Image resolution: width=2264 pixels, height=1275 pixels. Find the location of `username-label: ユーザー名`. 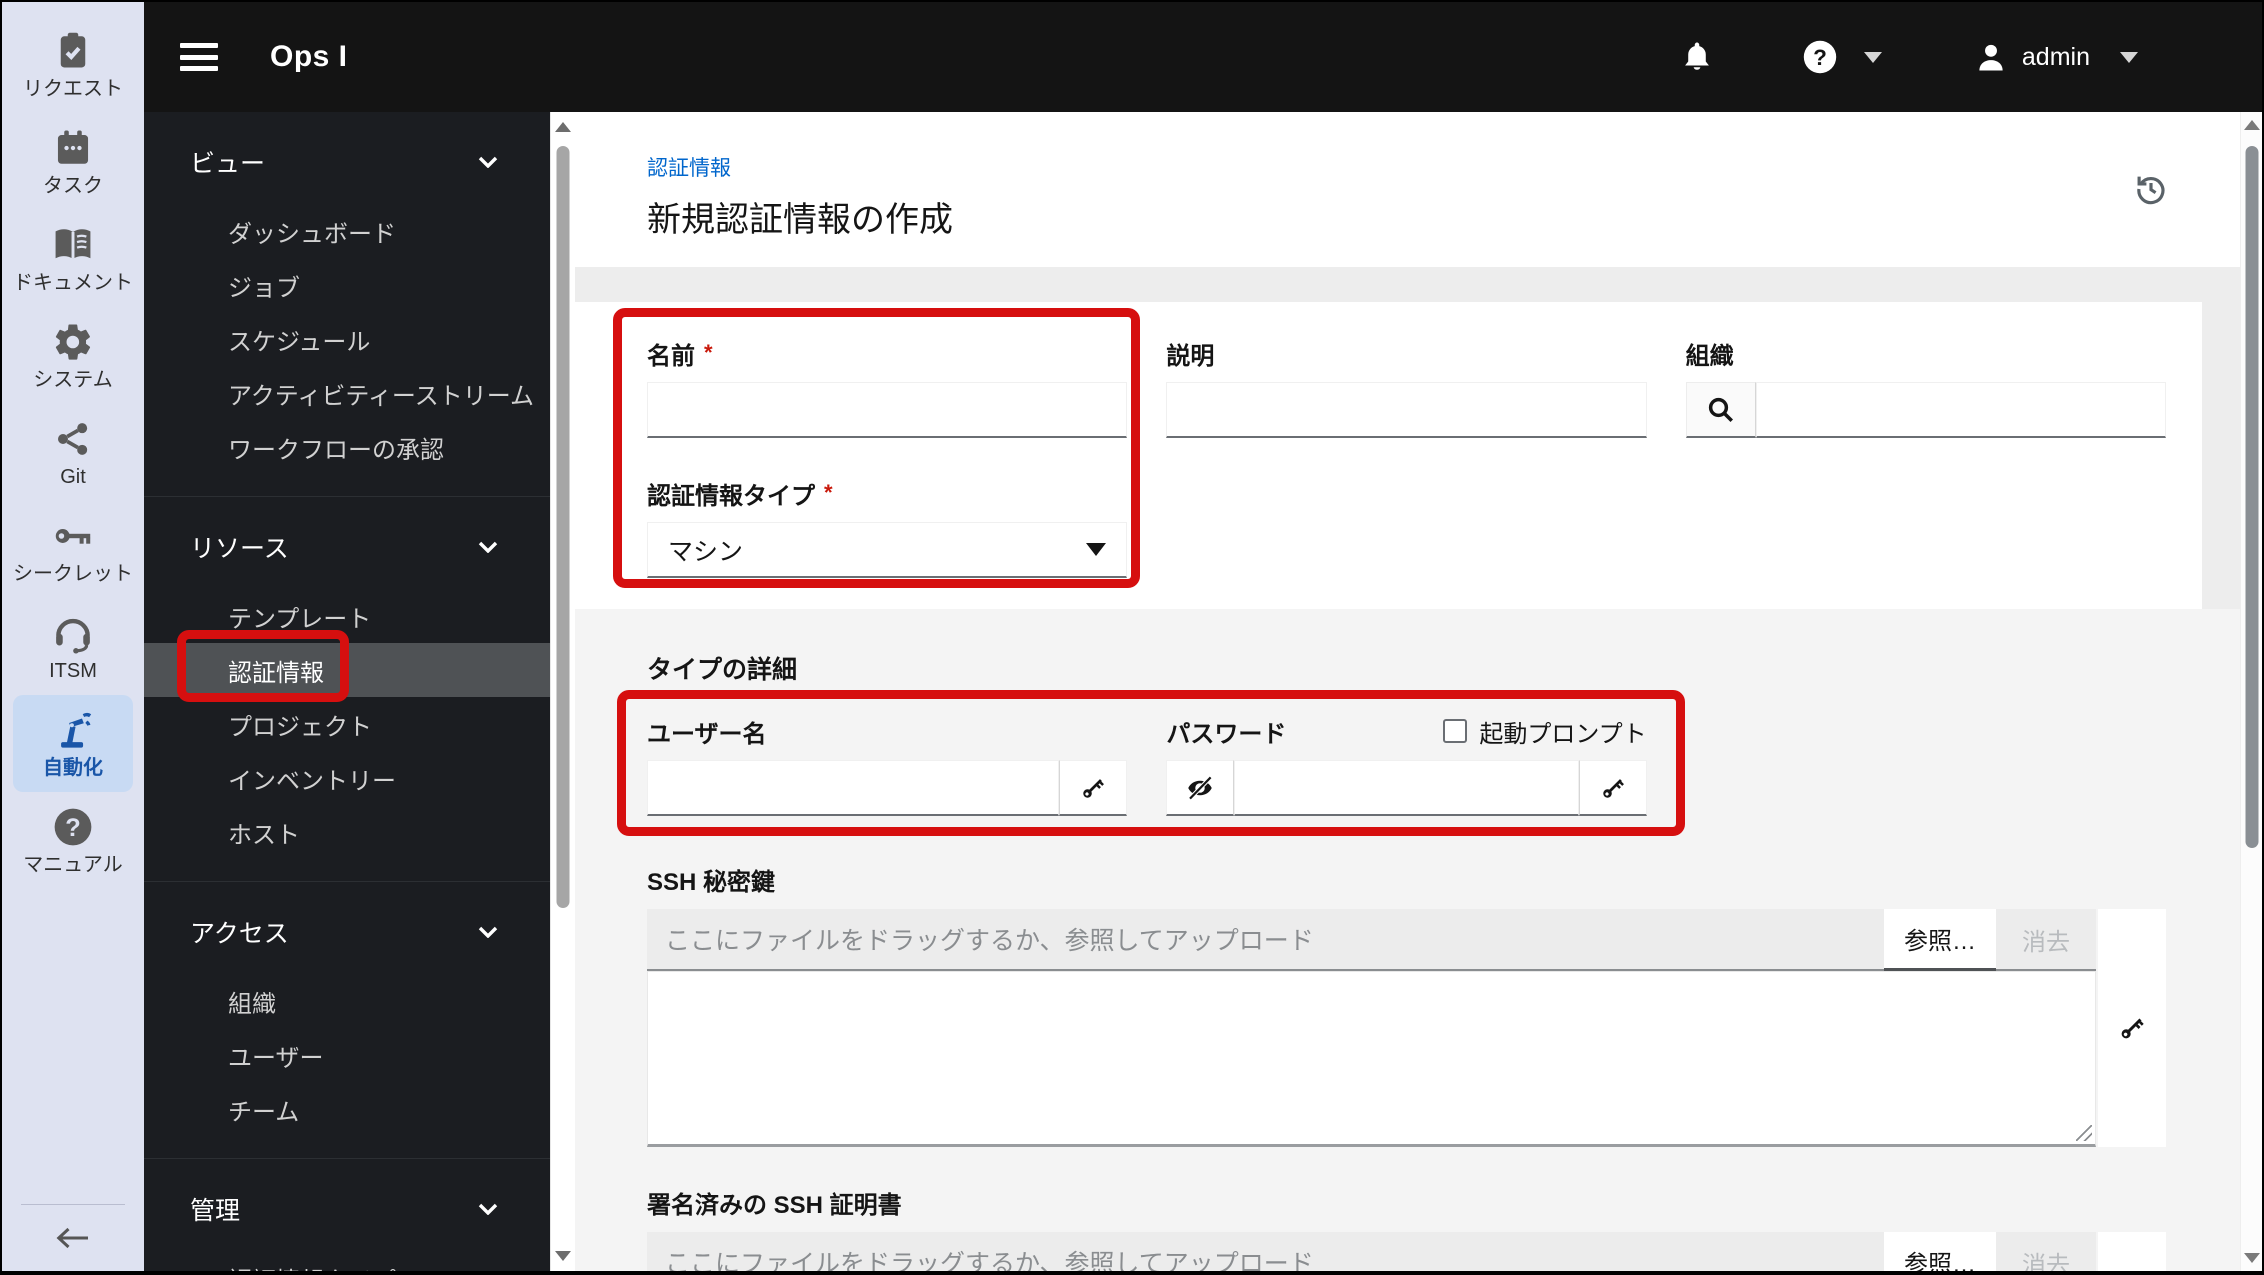

username-label: ユーザー名 is located at coordinates (707, 734).